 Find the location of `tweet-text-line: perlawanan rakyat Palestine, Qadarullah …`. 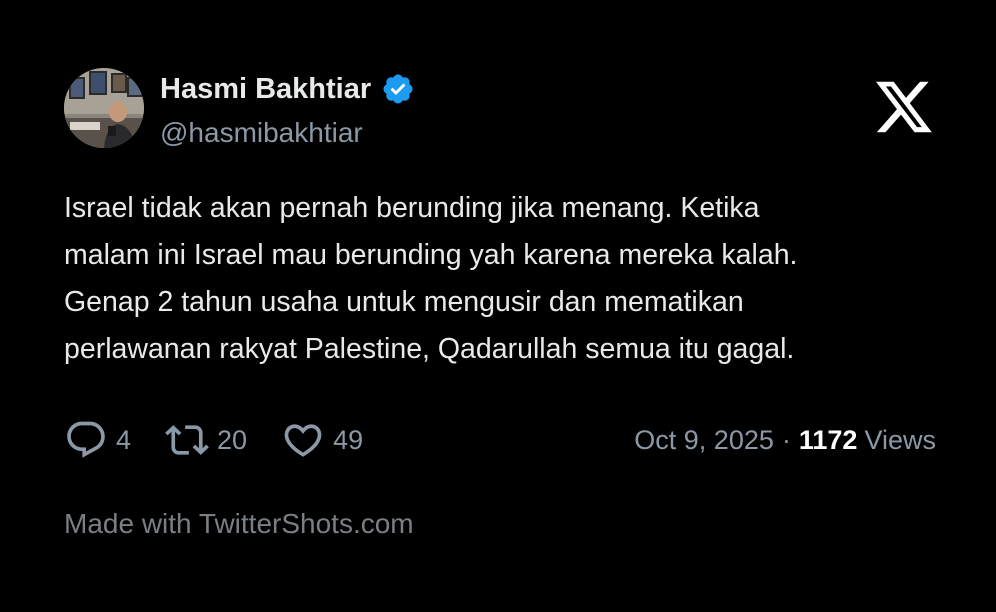

tweet-text-line: perlawanan rakyat Palestine, Qadarullah … is located at coordinates (429, 349).